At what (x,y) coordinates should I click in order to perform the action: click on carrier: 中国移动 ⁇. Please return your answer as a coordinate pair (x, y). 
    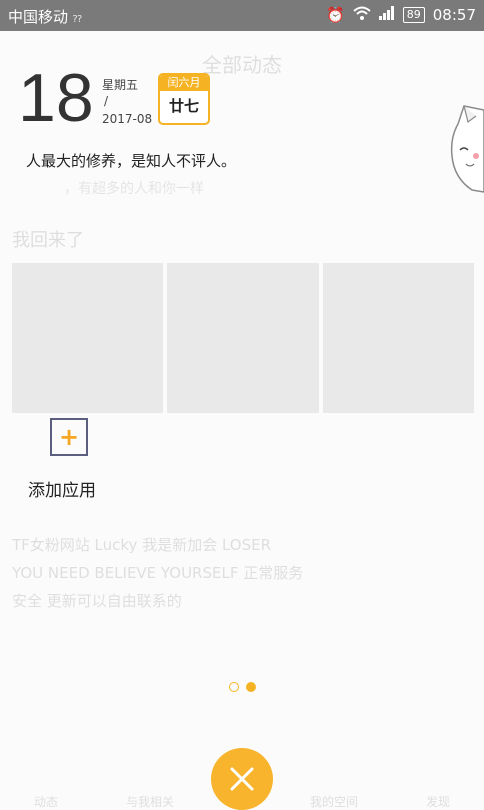
    Looking at the image, I should click on (45, 16).